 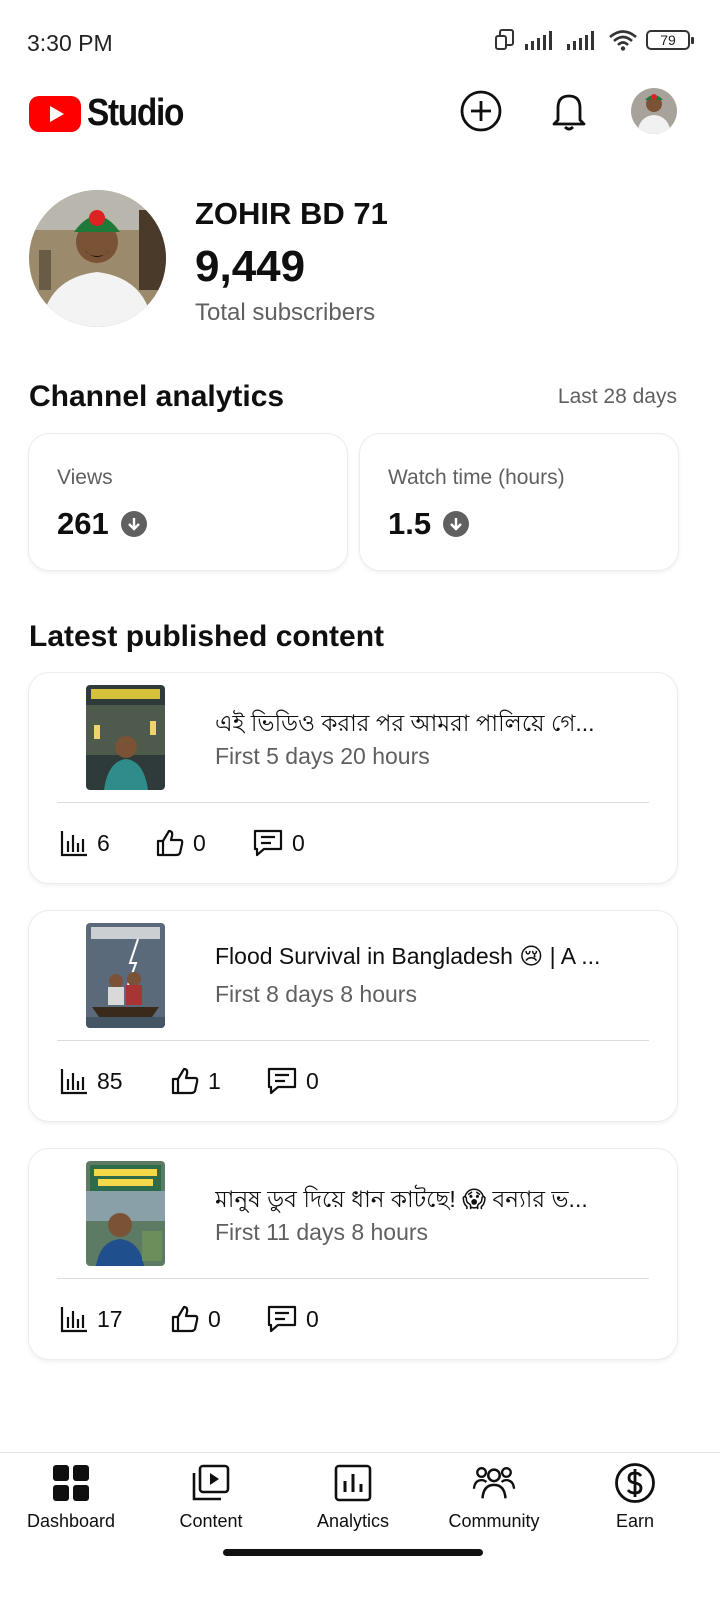 What do you see at coordinates (519, 502) in the screenshot?
I see `watch-time-card: Watch time (hours) 1.5` at bounding box center [519, 502].